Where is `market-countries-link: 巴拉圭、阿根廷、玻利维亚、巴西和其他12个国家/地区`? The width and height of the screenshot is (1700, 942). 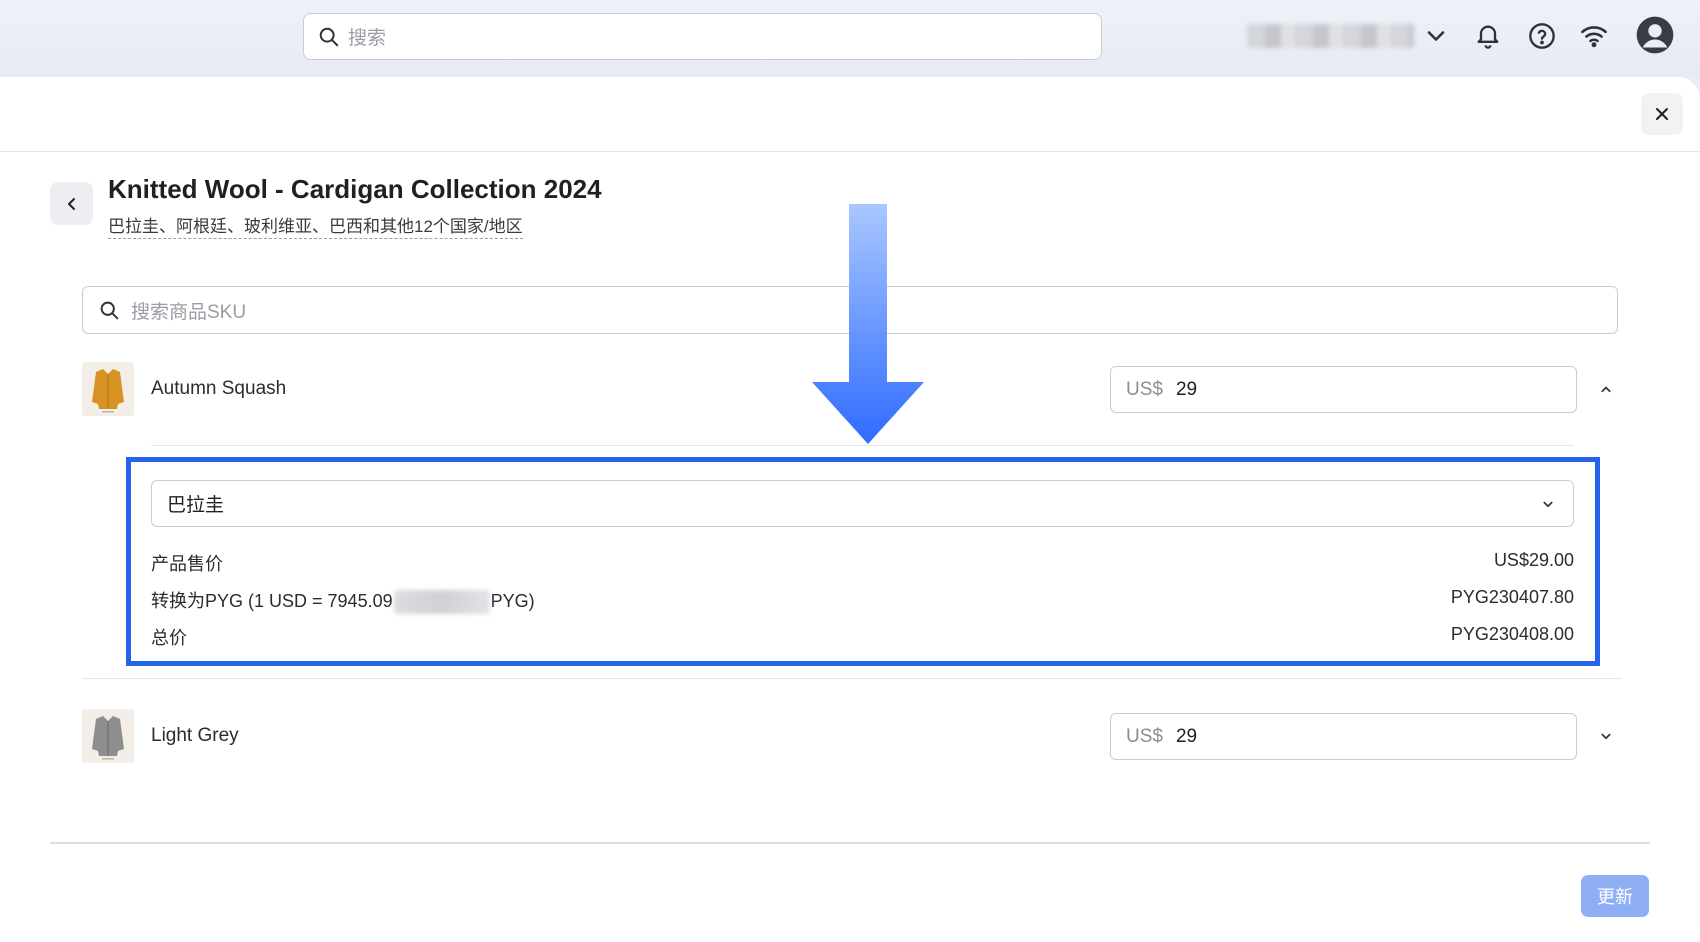 market-countries-link: 巴拉圭、阿根廷、玻利维亚、巴西和其他12个国家/地区 is located at coordinates (315, 225).